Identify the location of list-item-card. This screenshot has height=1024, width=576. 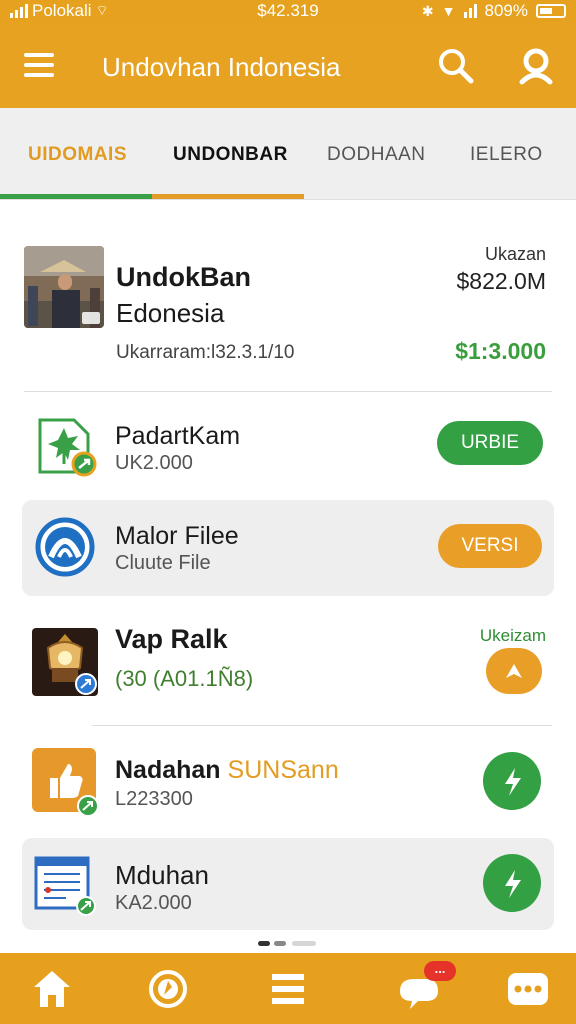
(288, 884).